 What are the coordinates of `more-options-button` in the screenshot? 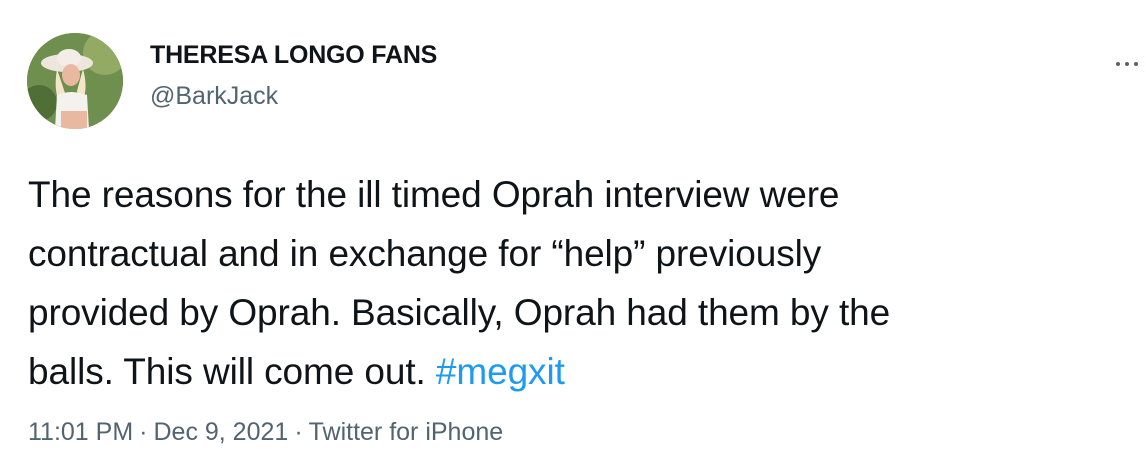 It's located at (1131, 64).